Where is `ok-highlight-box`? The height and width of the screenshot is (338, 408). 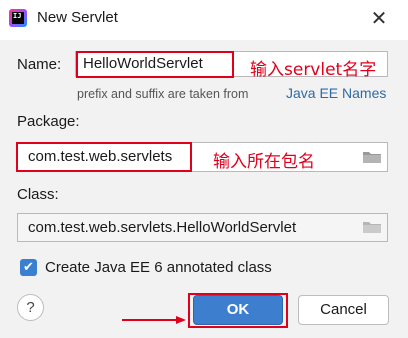
ok-highlight-box is located at coordinates (238, 310).